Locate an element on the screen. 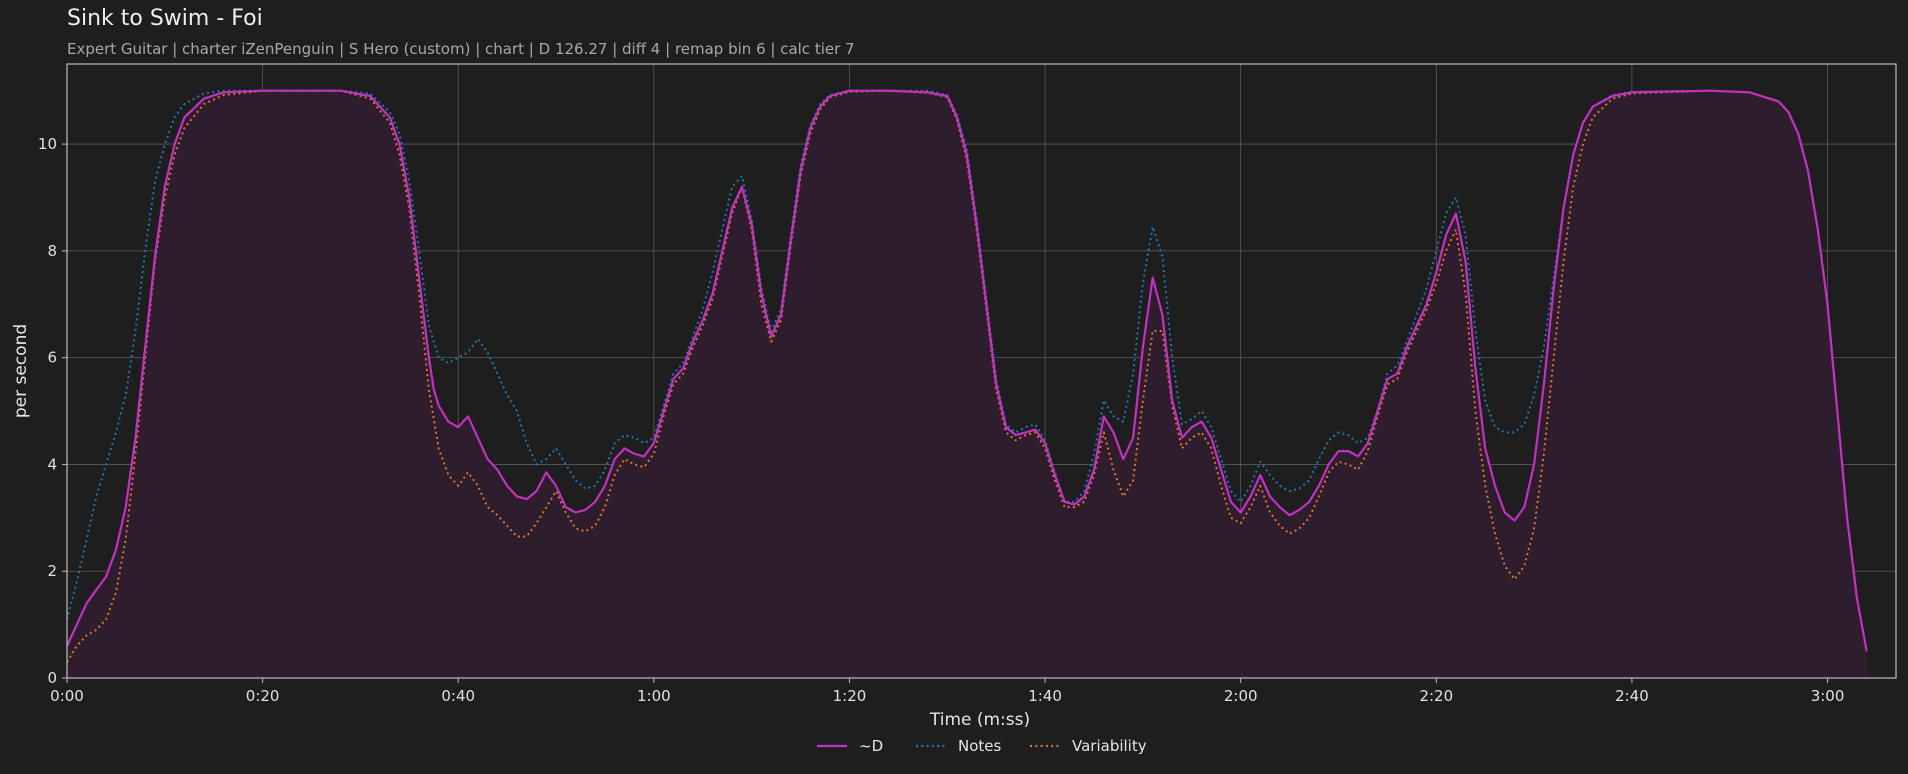 The width and height of the screenshot is (1908, 774). x-tick-label: 1:20 is located at coordinates (850, 696).